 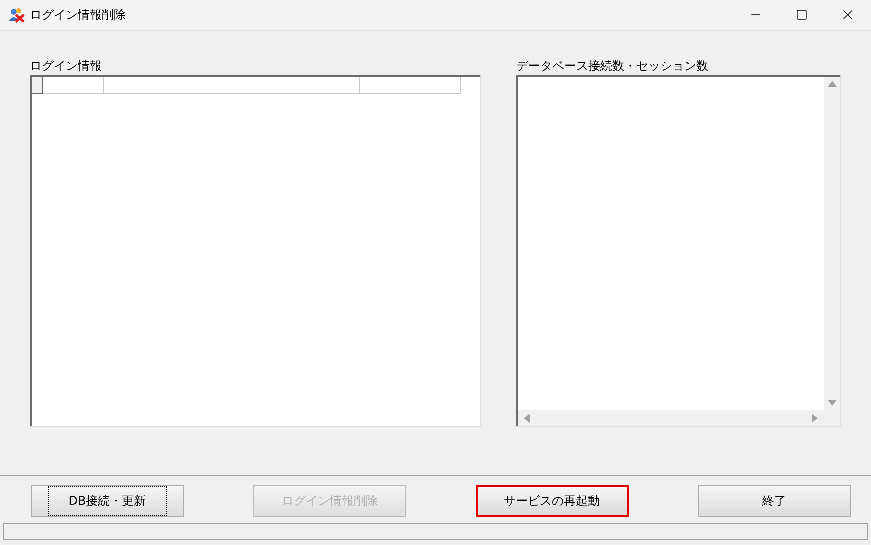 What do you see at coordinates (774, 501) in the screenshot?
I see `action-button: 終了` at bounding box center [774, 501].